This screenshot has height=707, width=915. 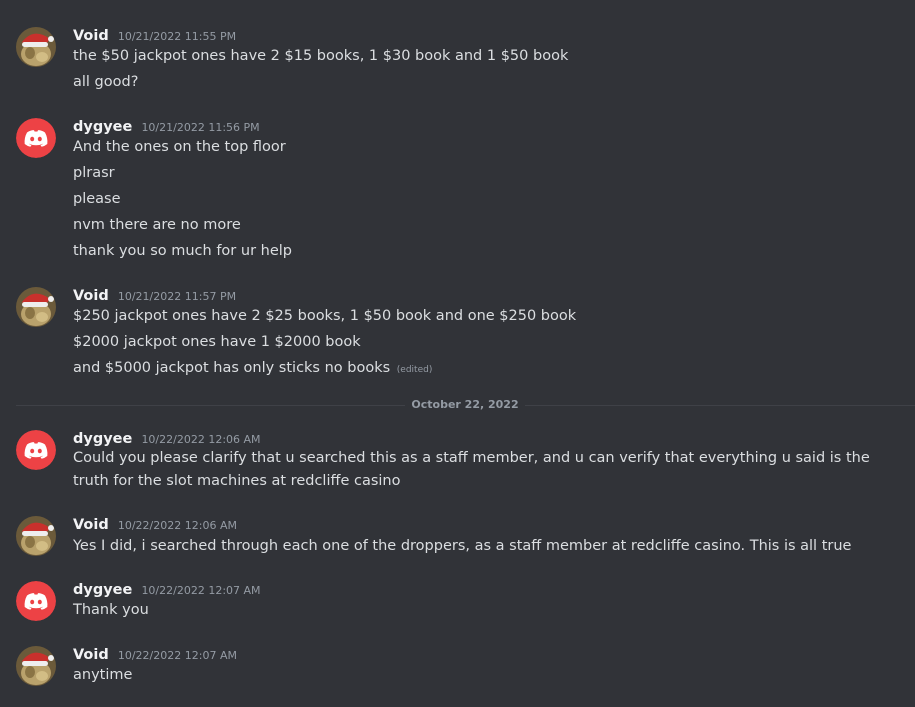 I want to click on message-text: thank you so much for ur help, so click(x=182, y=251).